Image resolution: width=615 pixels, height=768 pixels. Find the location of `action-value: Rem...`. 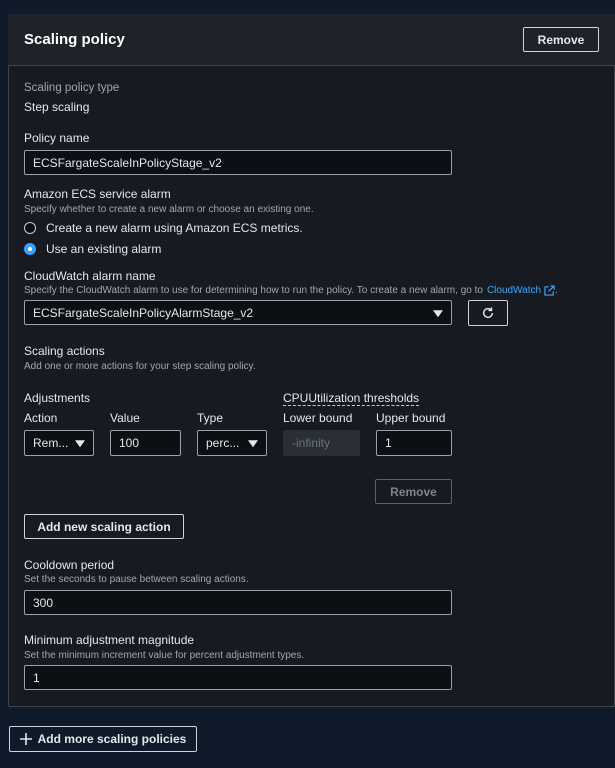

action-value: Rem... is located at coordinates (51, 443).